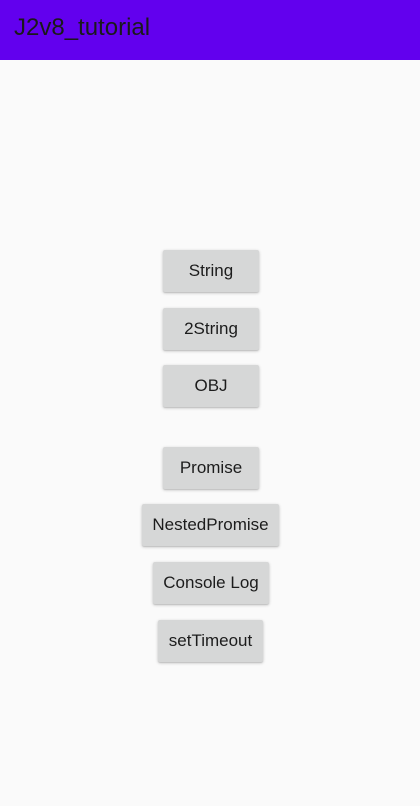 This screenshot has height=806, width=420. What do you see at coordinates (211, 583) in the screenshot?
I see `console-log-button: Console Log` at bounding box center [211, 583].